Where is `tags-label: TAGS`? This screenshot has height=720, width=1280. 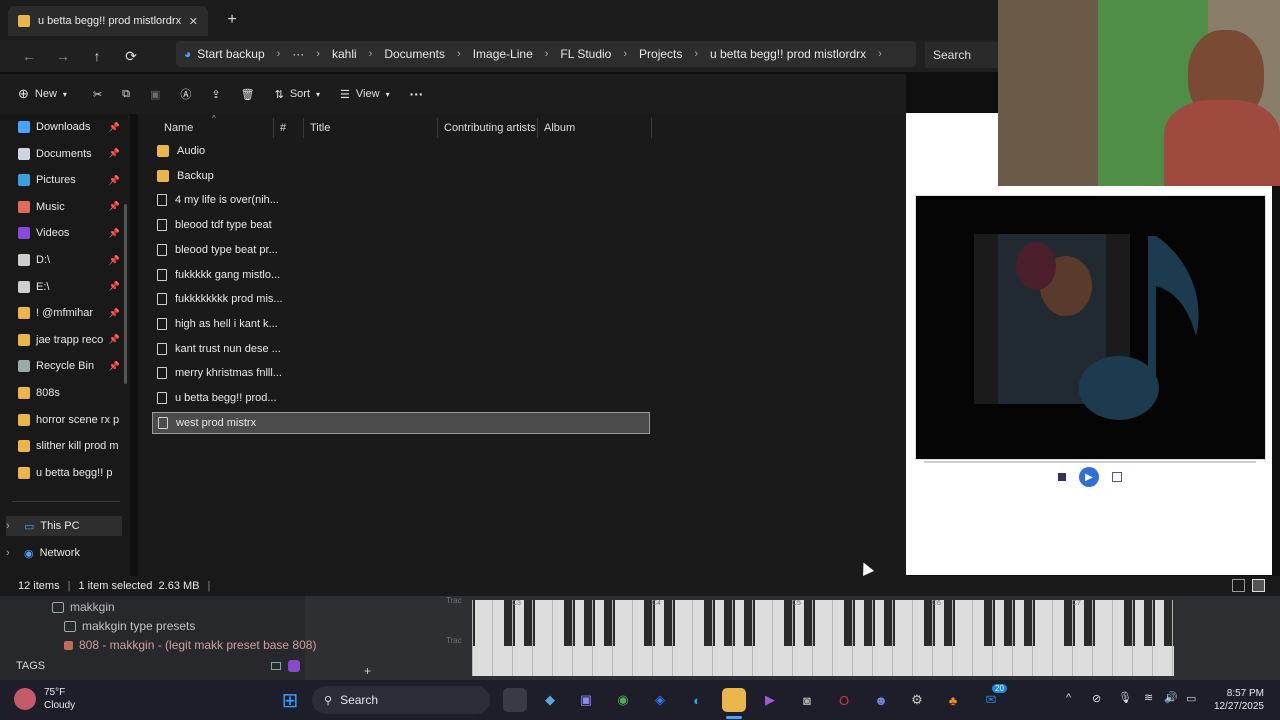
tags-label: TAGS is located at coordinates (30, 666).